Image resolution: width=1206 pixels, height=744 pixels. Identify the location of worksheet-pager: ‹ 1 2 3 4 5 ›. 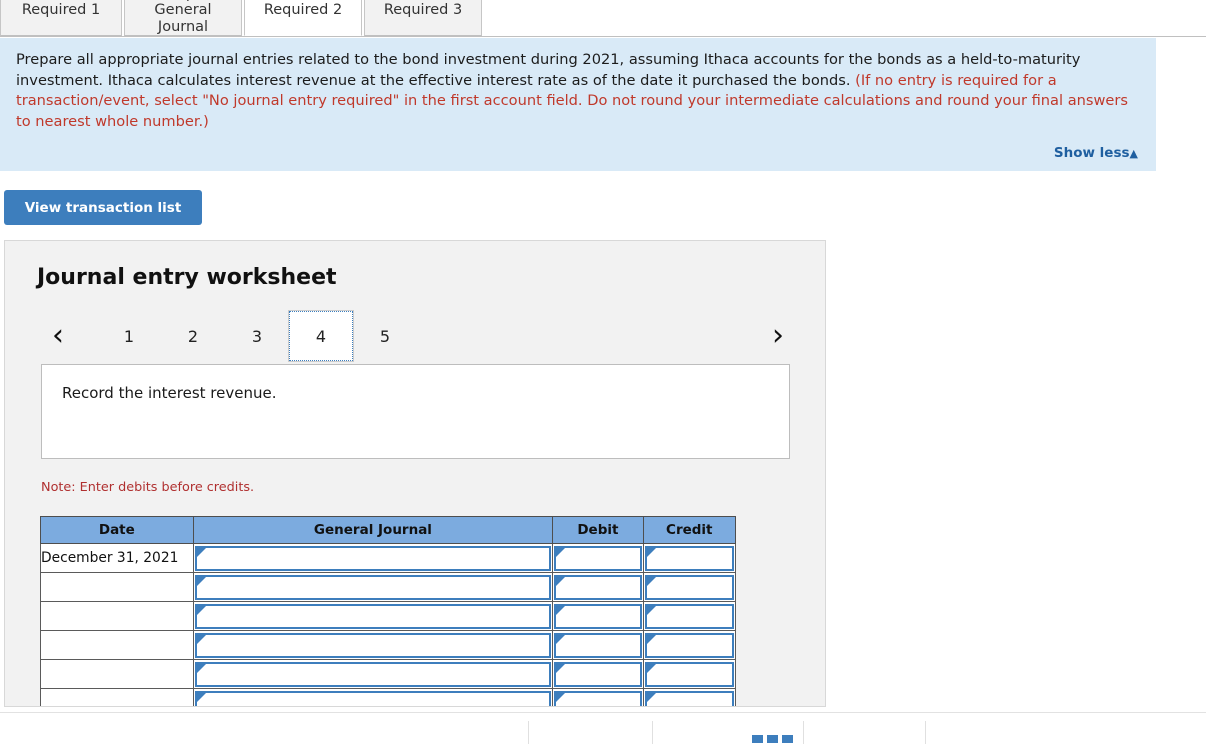
(416, 336).